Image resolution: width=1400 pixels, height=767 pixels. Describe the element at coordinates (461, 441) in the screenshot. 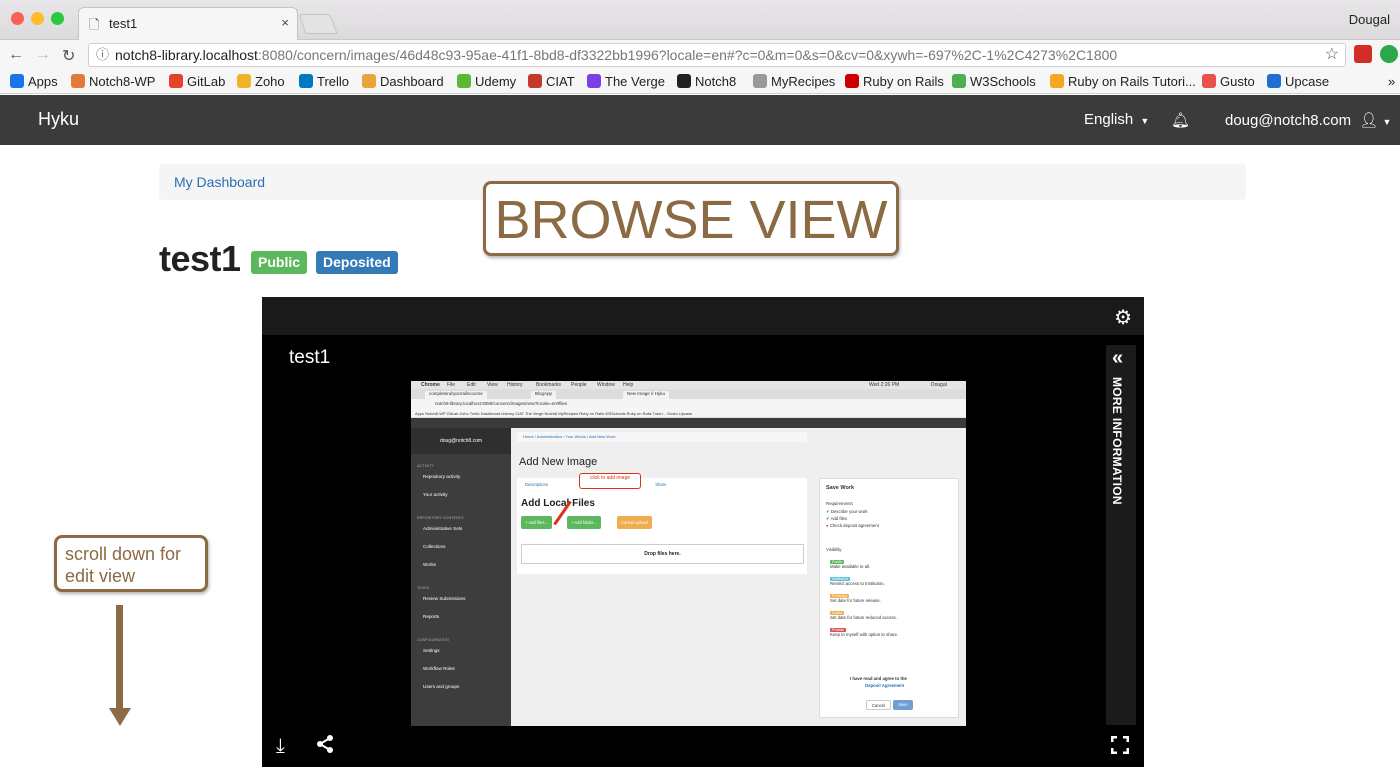

I see `embedded-sidebar-user: doug@notch8.com` at that location.